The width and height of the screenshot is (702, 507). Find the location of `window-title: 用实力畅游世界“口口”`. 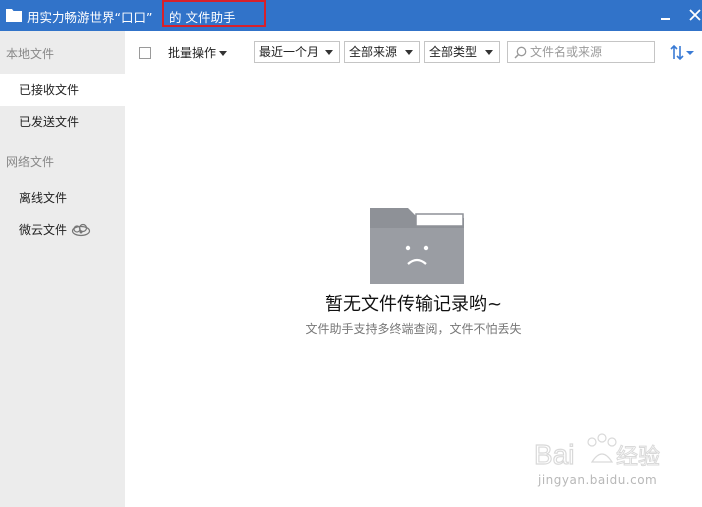

window-title: 用实力畅游世界“口口” is located at coordinates (90, 17).